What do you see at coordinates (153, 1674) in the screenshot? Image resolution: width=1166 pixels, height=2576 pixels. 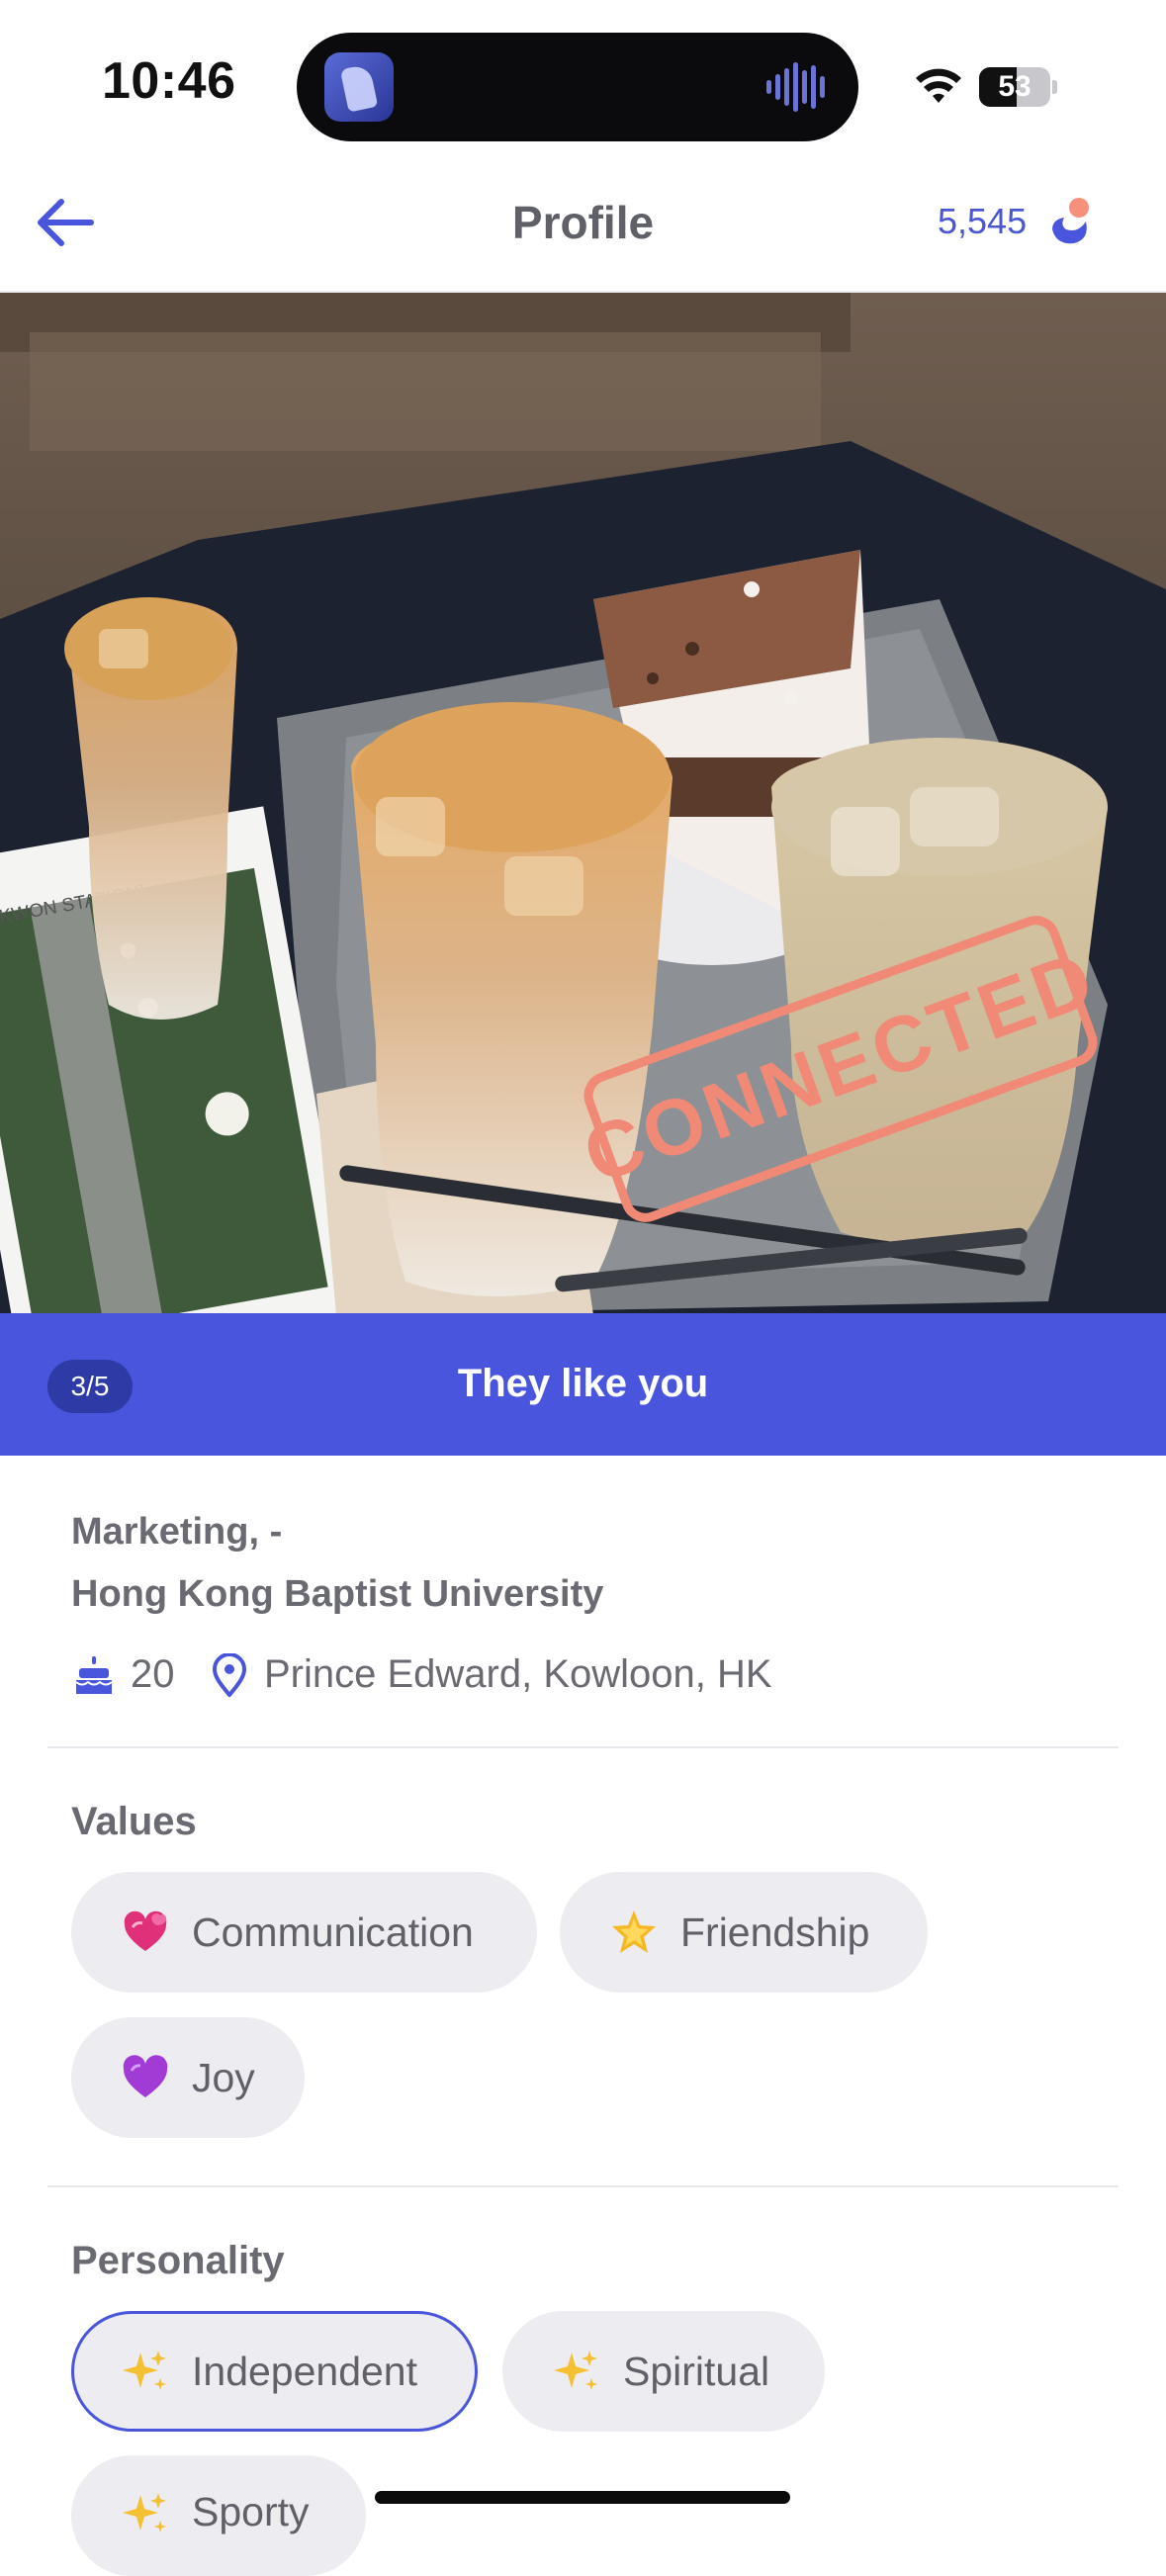 I see `profile-age: 20` at bounding box center [153, 1674].